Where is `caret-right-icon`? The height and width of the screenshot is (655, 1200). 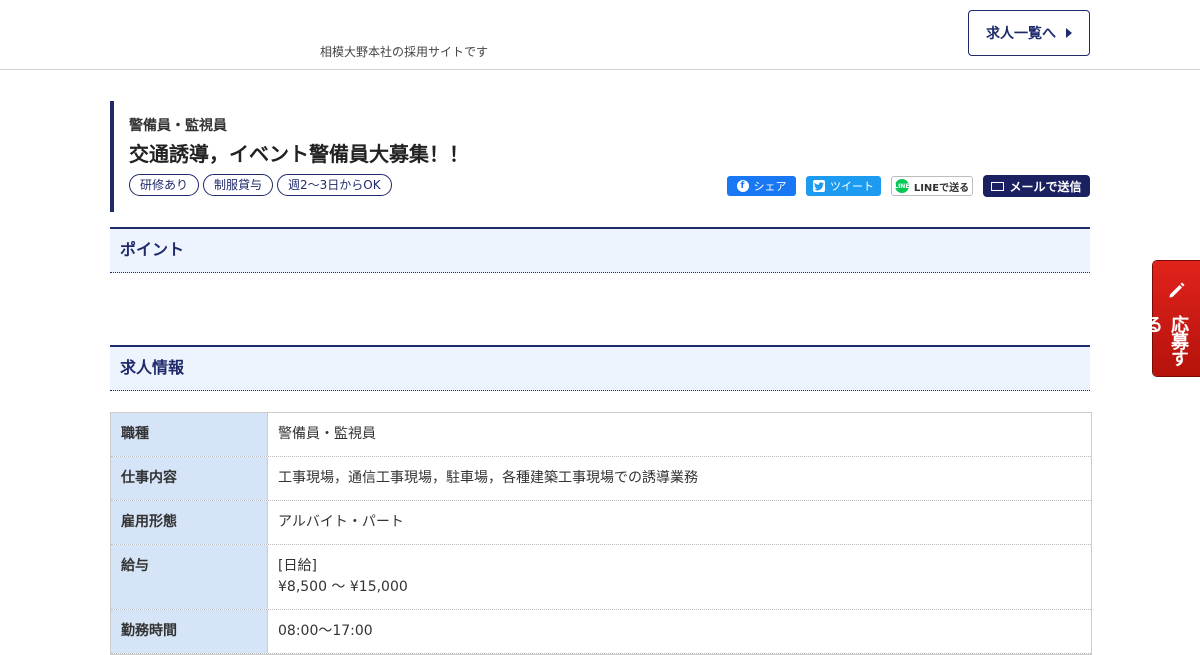
caret-right-icon is located at coordinates (1069, 33).